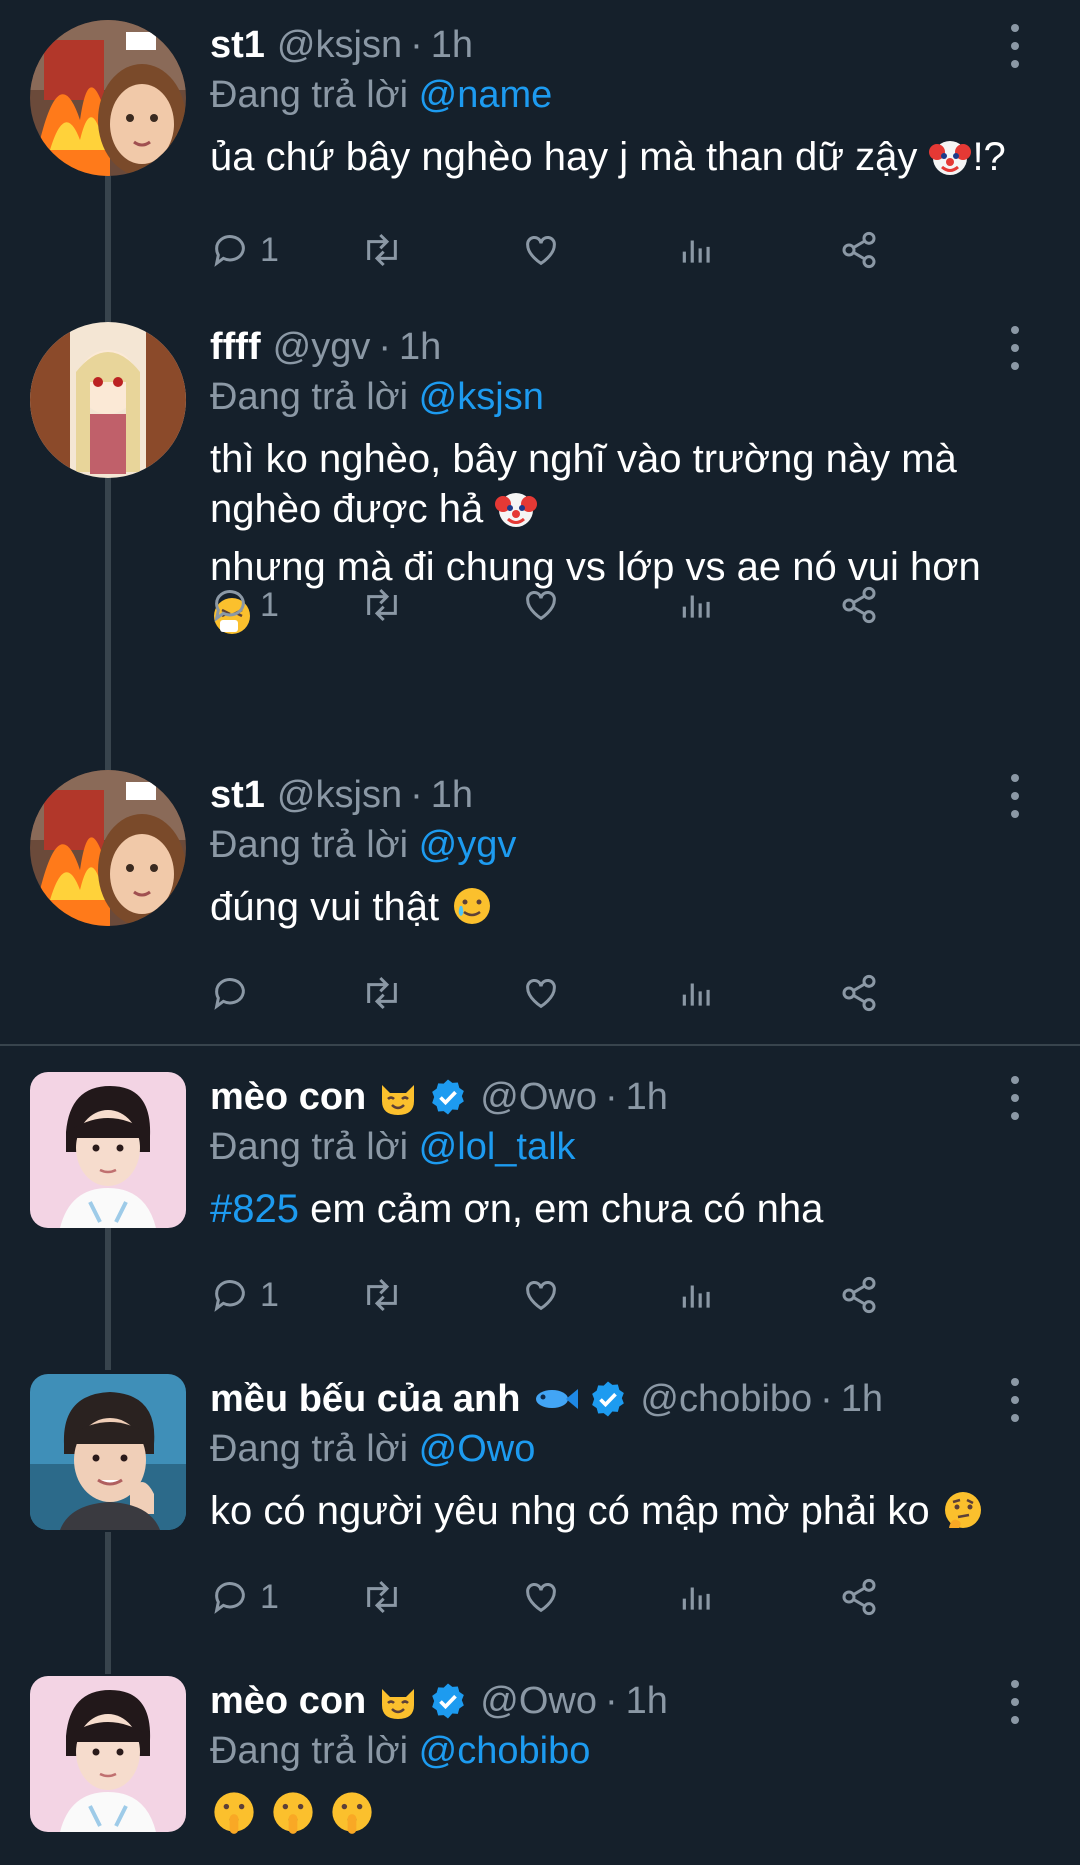 Image resolution: width=1080 pixels, height=1865 pixels. Describe the element at coordinates (254, 1209) in the screenshot. I see `hashtag-link: #825` at that location.